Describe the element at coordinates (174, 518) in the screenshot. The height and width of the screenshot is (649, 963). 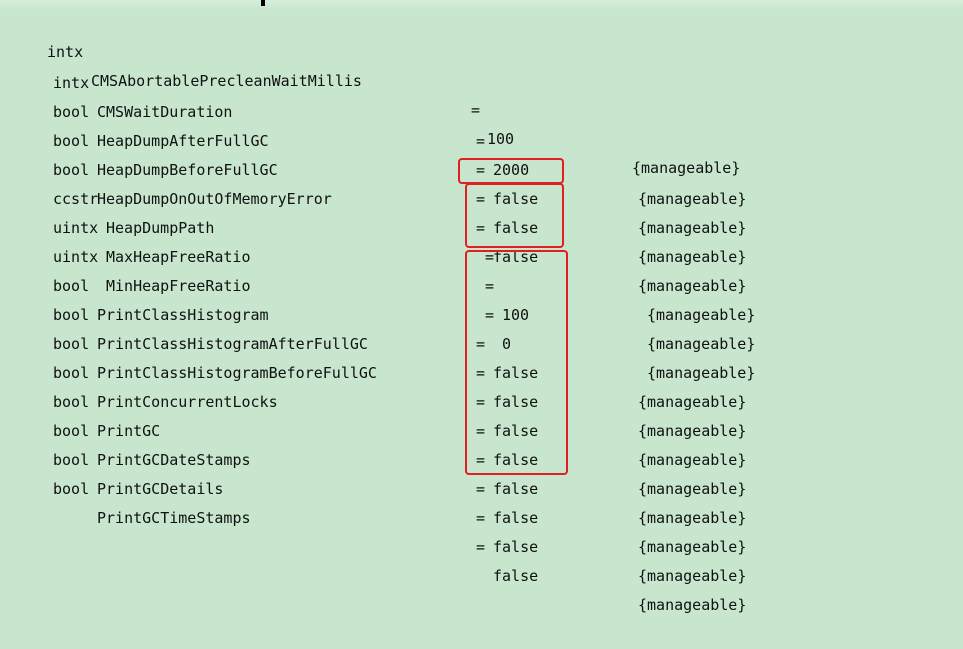
I see `flag-name: PrintGCTimeStamps` at that location.